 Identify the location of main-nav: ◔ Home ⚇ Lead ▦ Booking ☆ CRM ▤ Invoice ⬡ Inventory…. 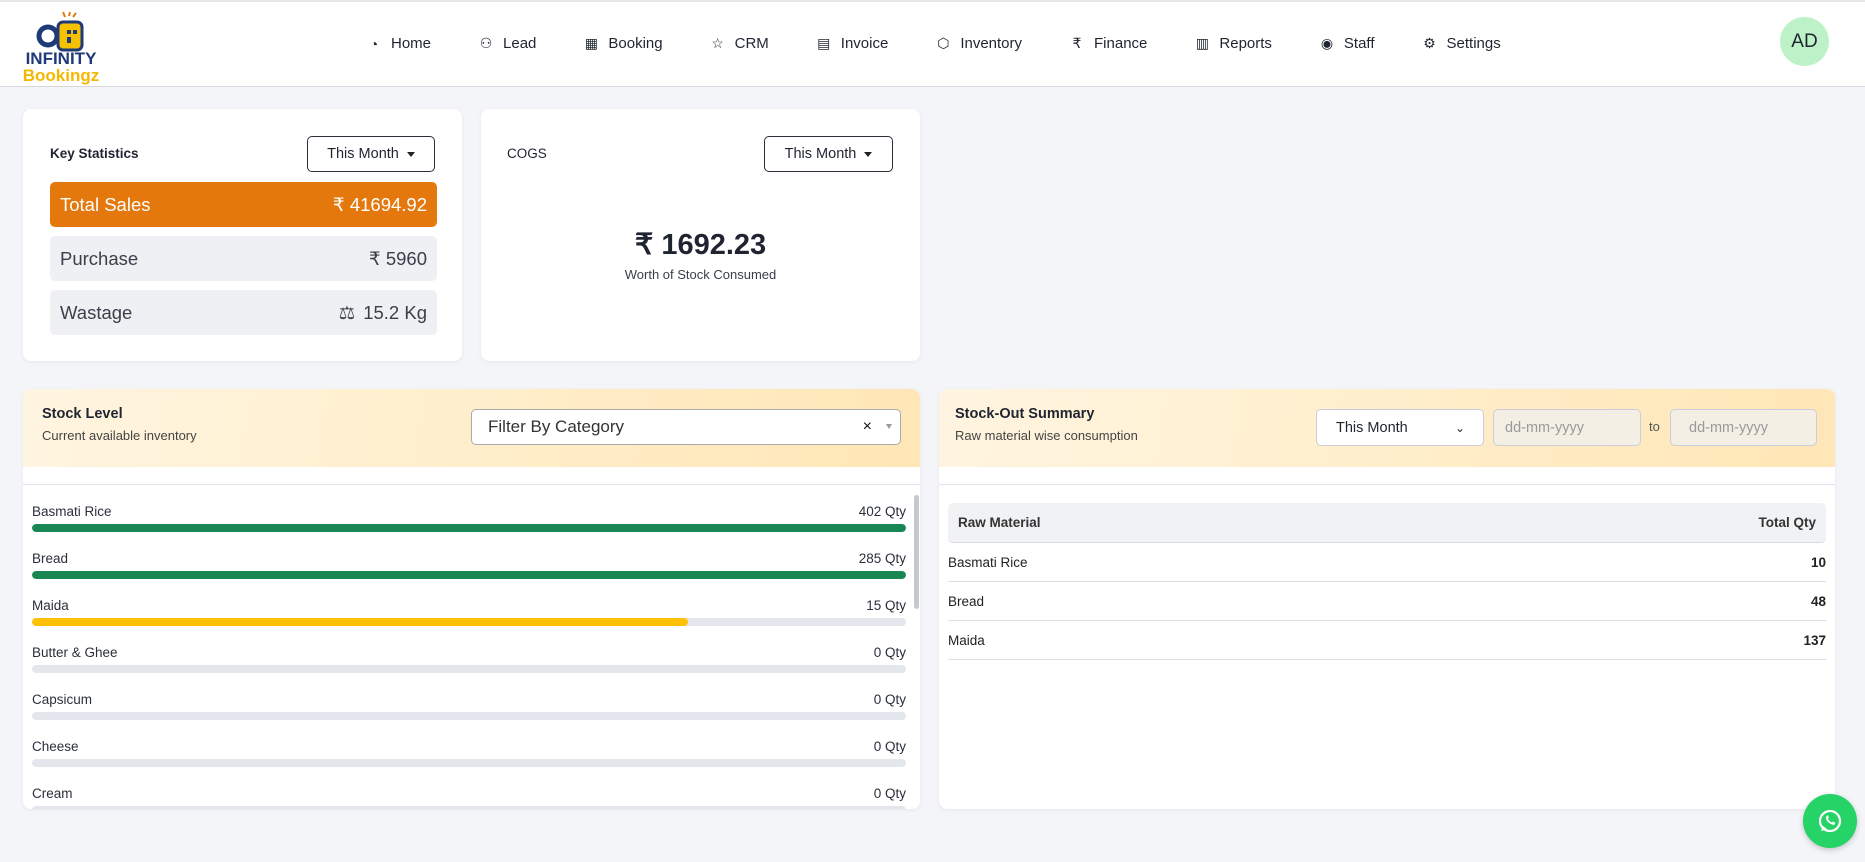
(957, 43).